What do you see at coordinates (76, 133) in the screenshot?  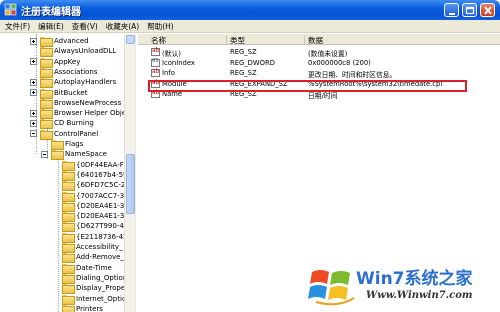 I see `tree-item-label: ControlPanel` at bounding box center [76, 133].